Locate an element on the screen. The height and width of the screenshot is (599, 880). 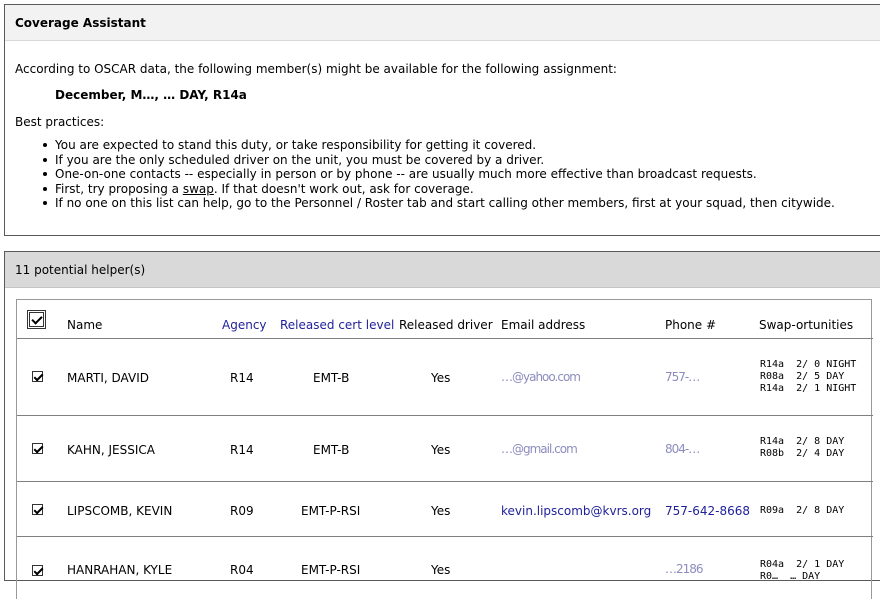
helper-phone: …2186 is located at coordinates (684, 569).